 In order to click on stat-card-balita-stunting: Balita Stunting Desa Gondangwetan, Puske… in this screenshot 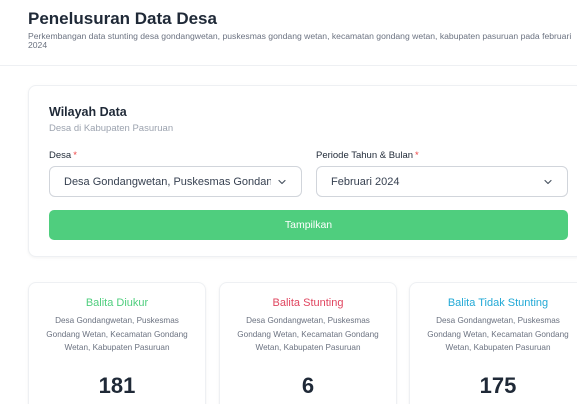, I will do `click(308, 343)`.